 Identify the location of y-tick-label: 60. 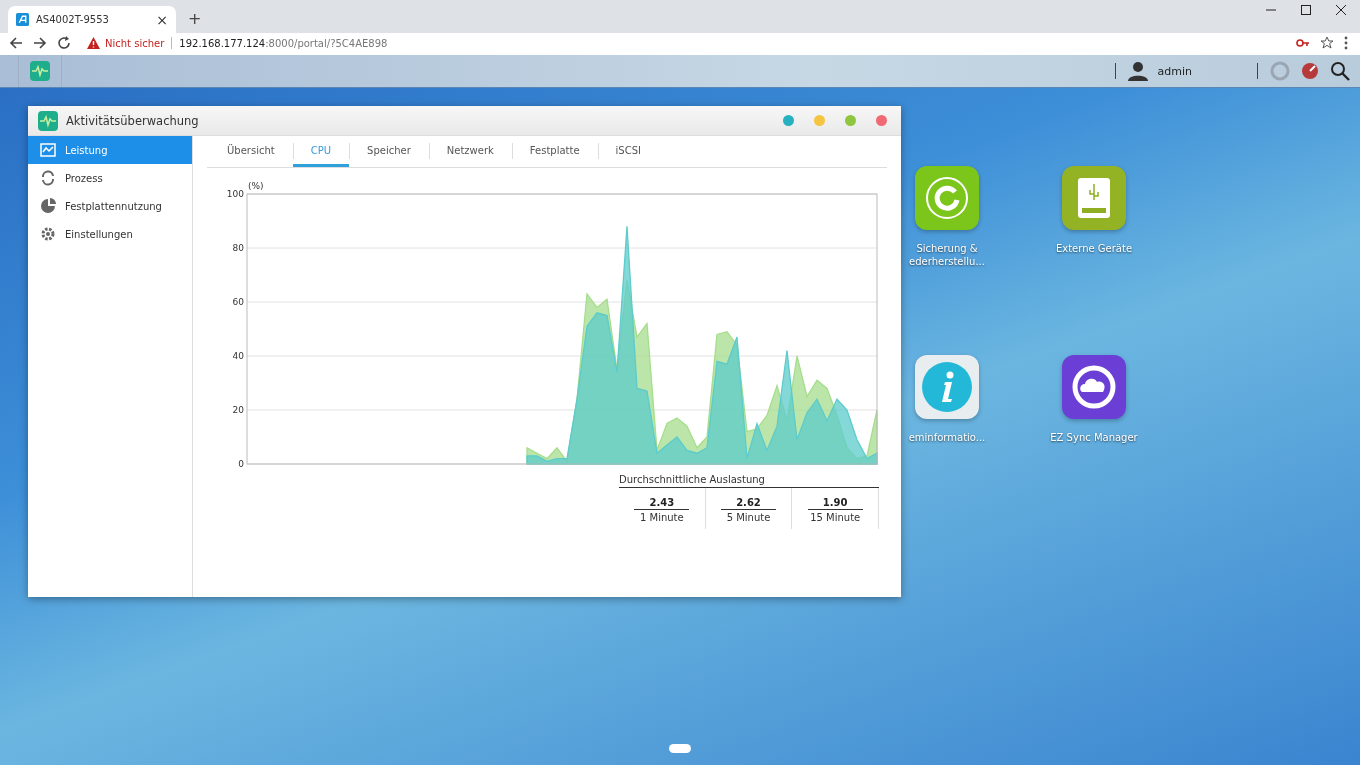
(238, 302).